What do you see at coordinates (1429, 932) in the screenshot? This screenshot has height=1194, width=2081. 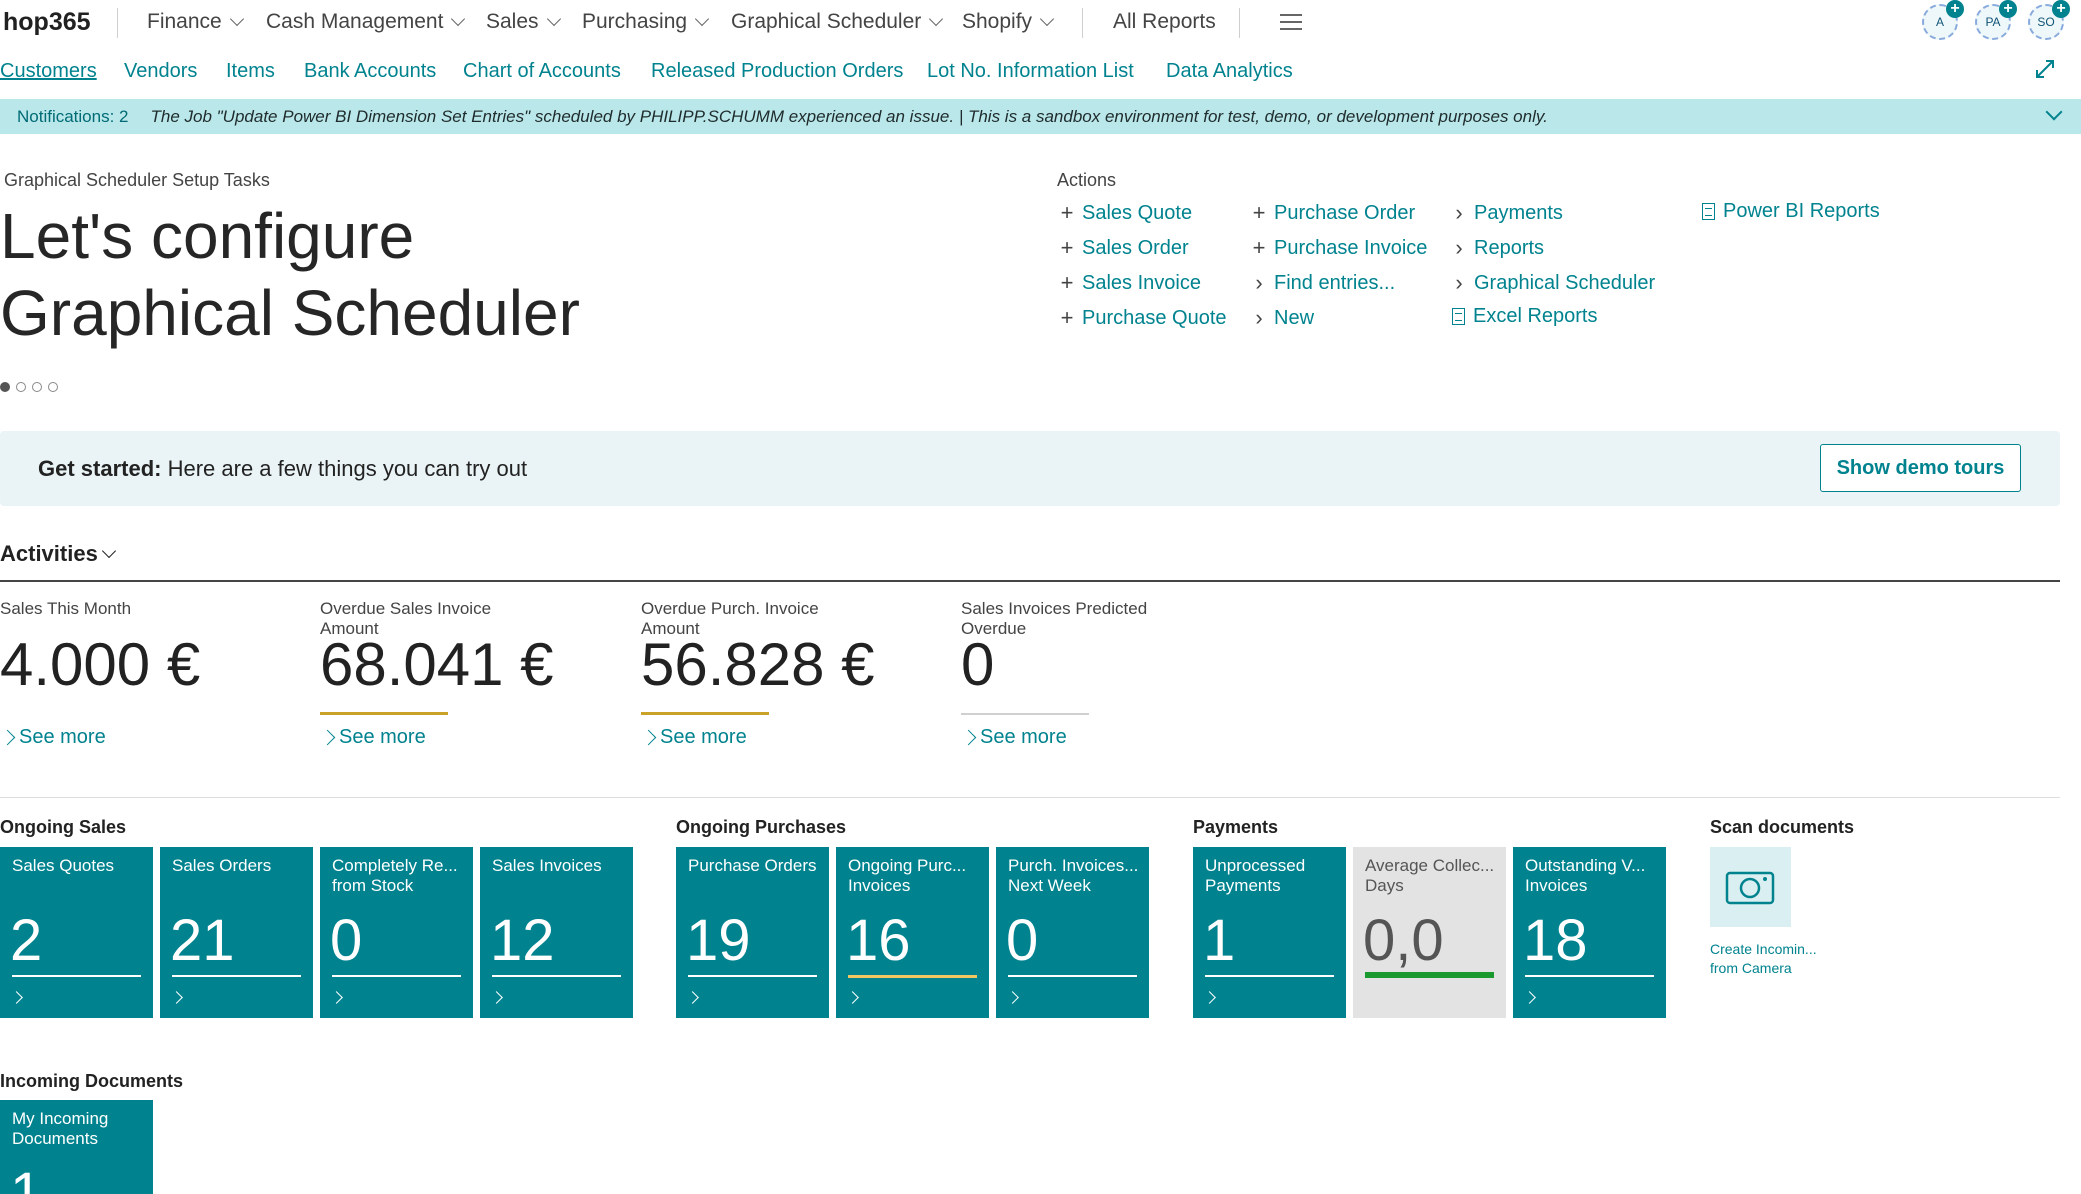 I see `tile-average-collection-days: Average Collec... Days 0,0` at bounding box center [1429, 932].